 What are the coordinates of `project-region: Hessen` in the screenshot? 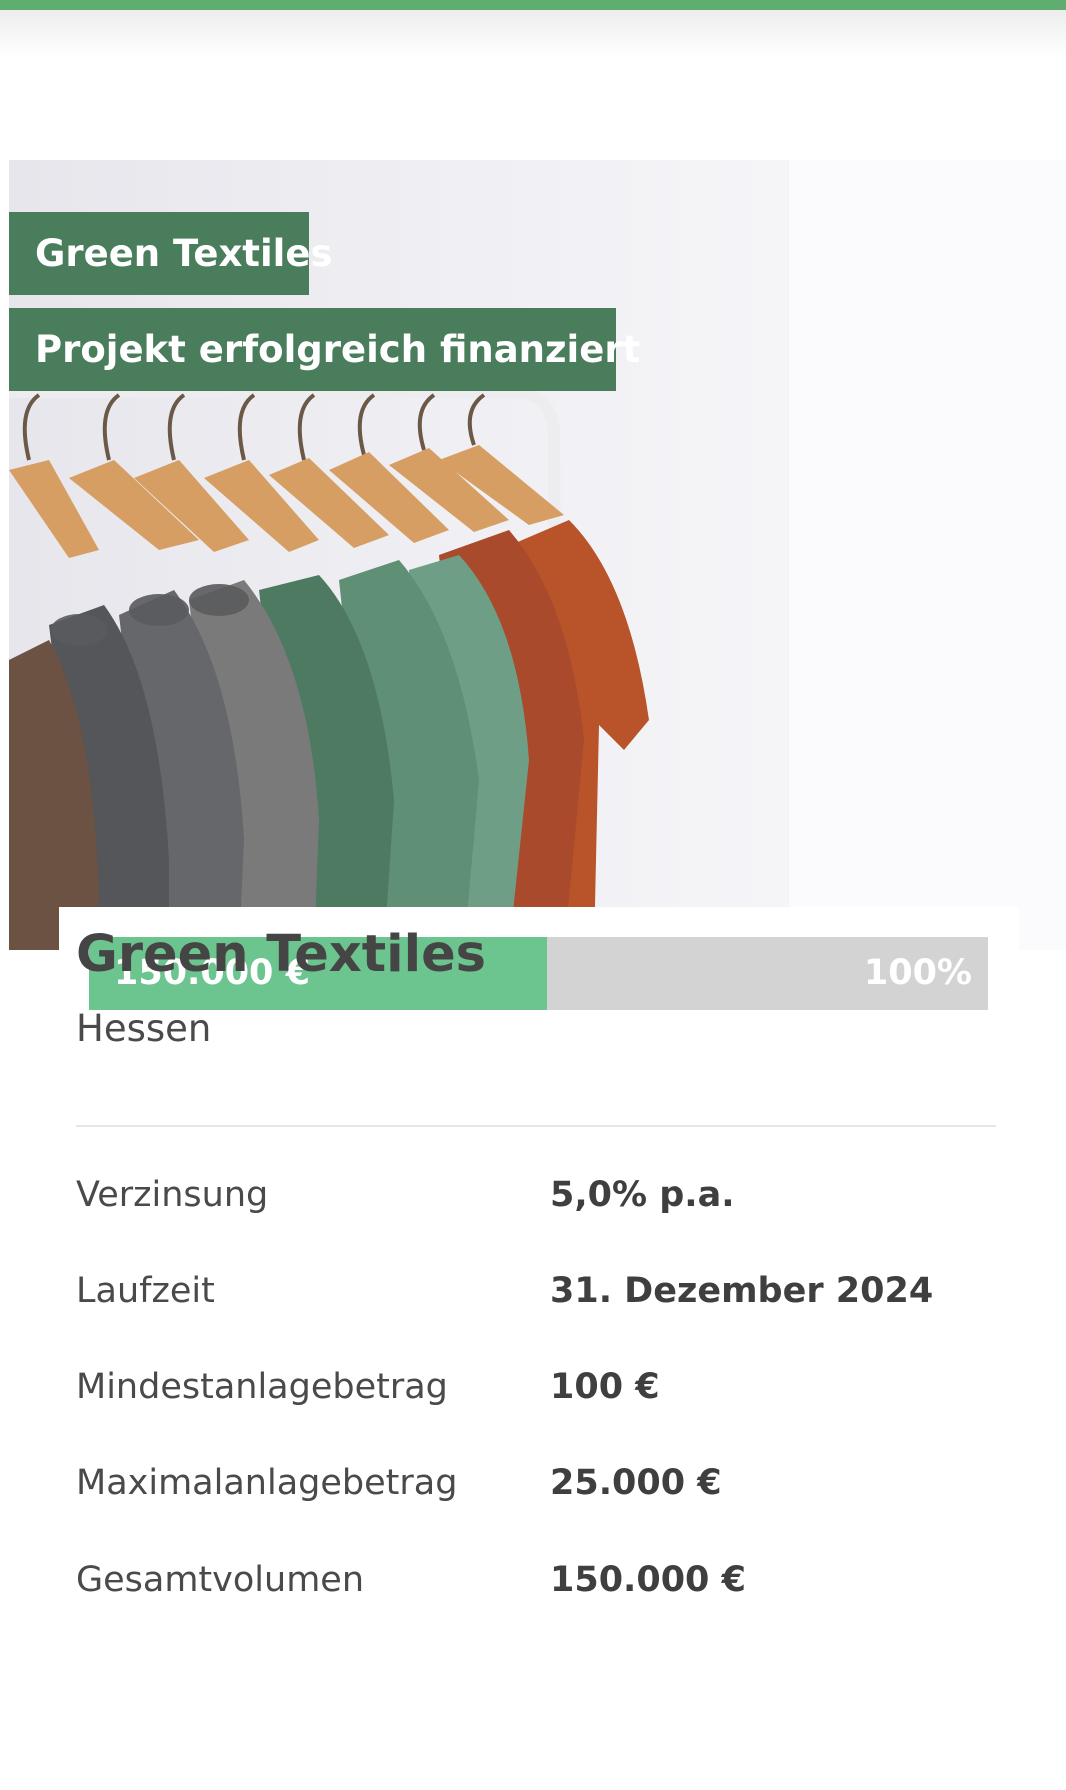 It's located at (144, 1028).